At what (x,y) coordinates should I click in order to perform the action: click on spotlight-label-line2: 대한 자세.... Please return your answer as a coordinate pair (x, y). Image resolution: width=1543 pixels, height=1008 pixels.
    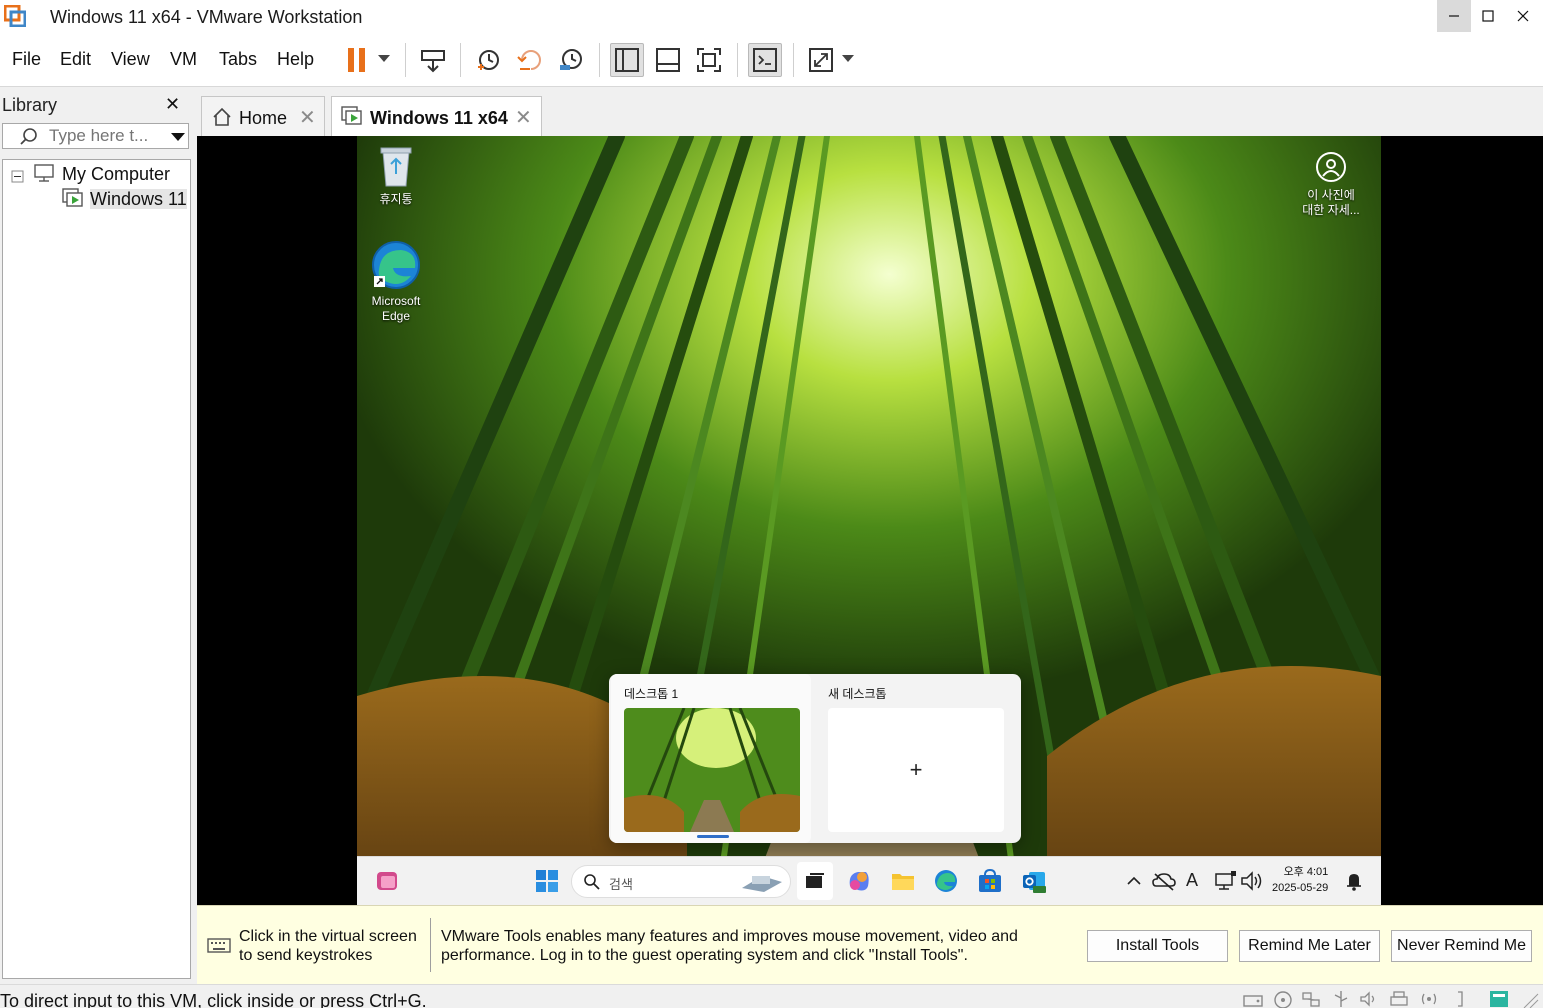
    Looking at the image, I should click on (1331, 210).